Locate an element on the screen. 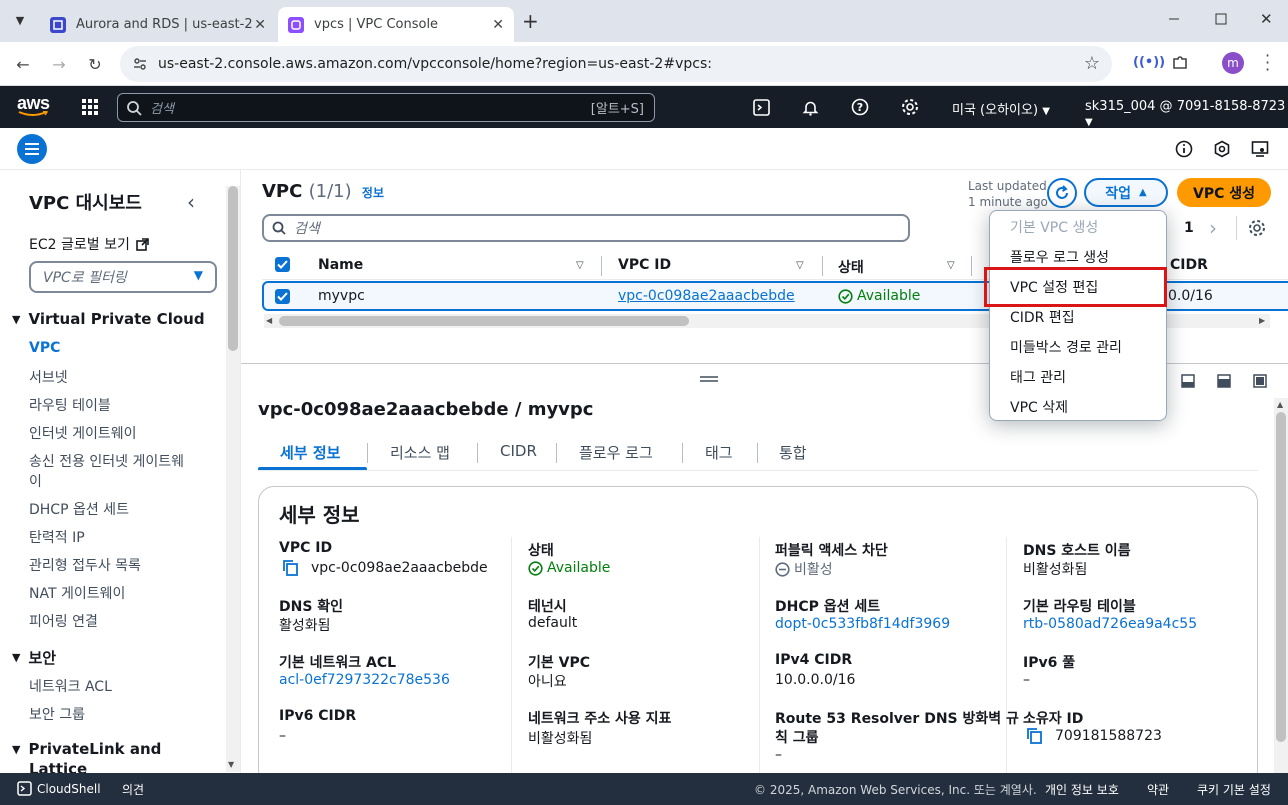 The height and width of the screenshot is (805, 1288). sidebar-title: VPC 대시보드 is located at coordinates (85, 202).